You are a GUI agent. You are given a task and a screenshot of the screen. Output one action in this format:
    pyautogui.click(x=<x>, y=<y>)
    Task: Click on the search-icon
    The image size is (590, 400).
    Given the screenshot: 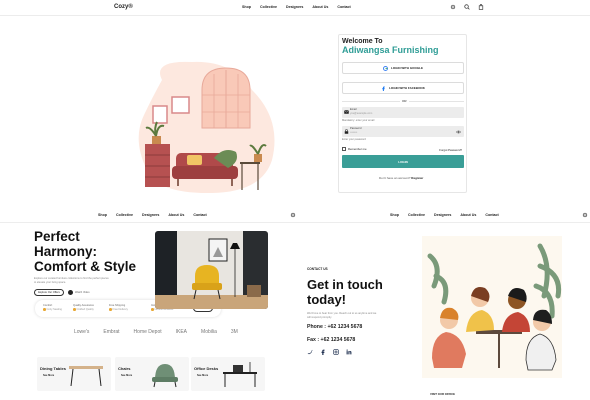 What is the action you would take?
    pyautogui.click(x=467, y=7)
    